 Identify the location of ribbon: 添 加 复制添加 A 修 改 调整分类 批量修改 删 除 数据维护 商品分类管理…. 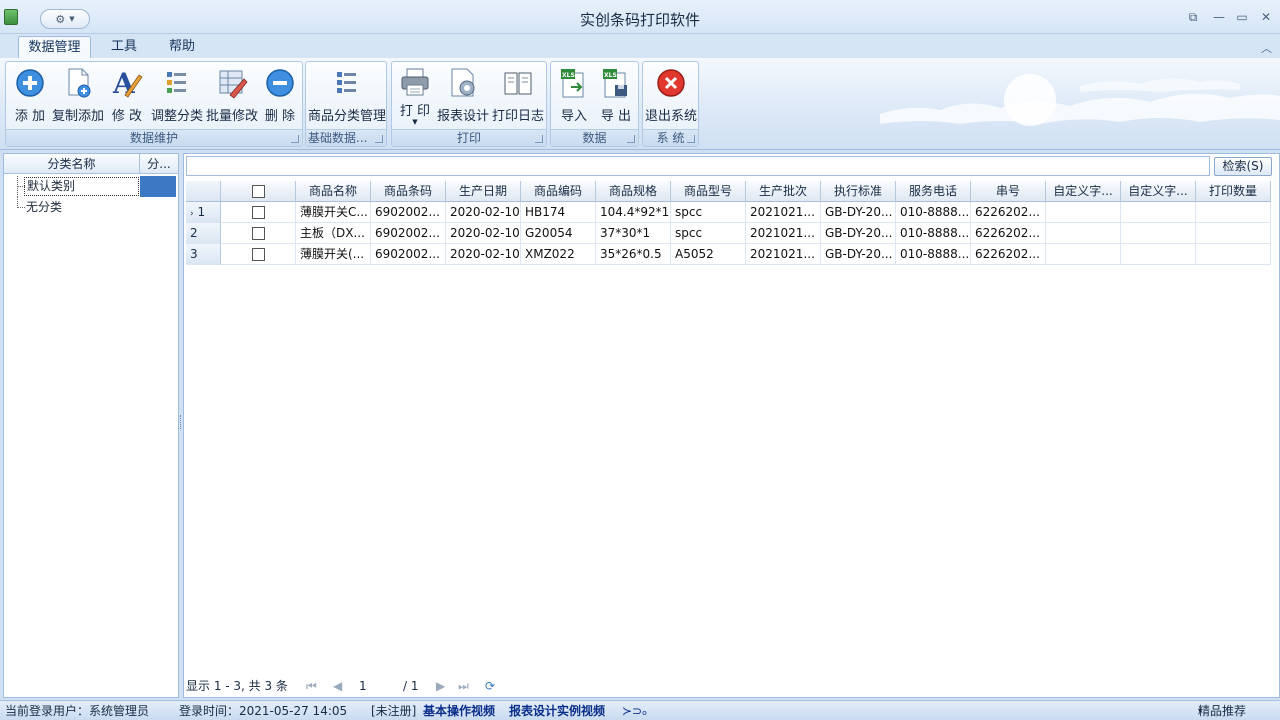
(640, 104).